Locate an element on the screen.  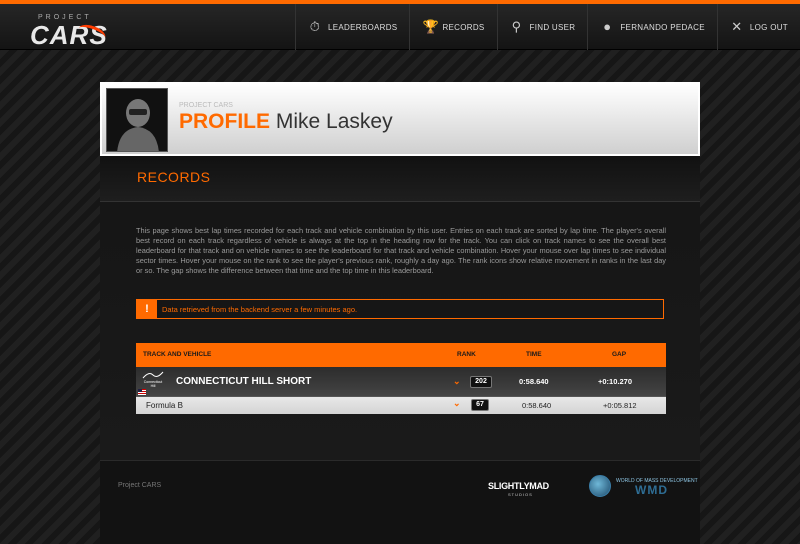
search-icon: ⚲ is located at coordinates (516, 26).